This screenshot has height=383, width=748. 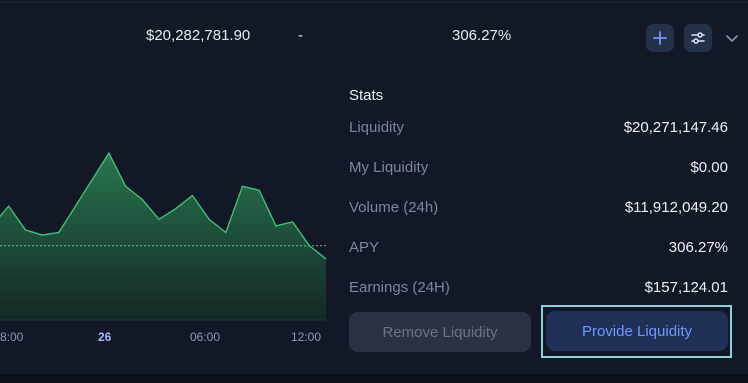 What do you see at coordinates (205, 337) in the screenshot?
I see `x-tick-label: 06:00` at bounding box center [205, 337].